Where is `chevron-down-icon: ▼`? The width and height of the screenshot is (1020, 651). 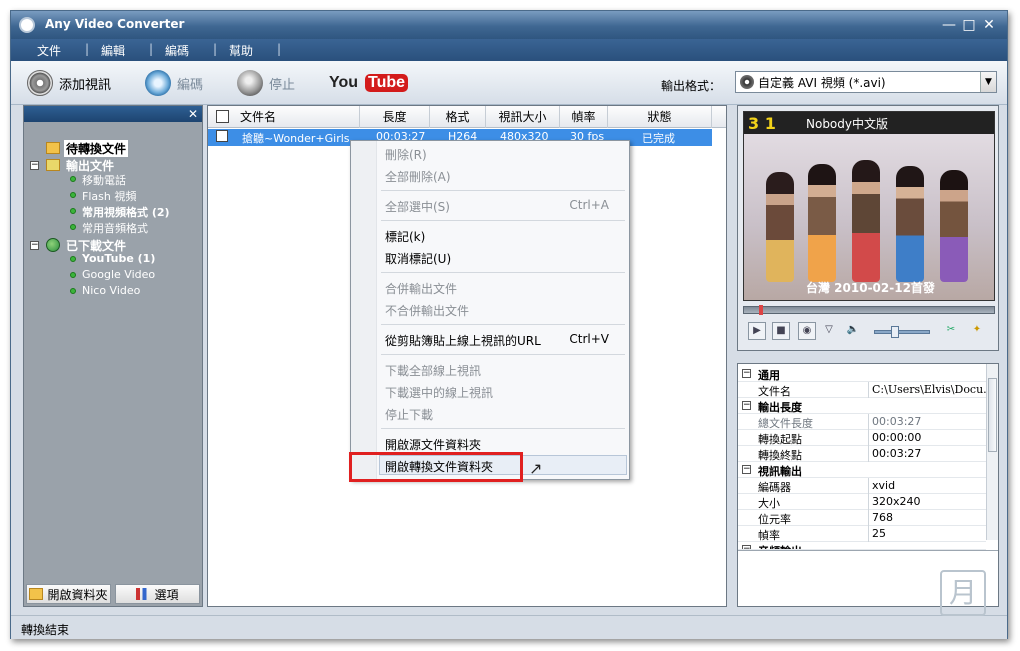
chevron-down-icon: ▼ is located at coordinates (988, 82).